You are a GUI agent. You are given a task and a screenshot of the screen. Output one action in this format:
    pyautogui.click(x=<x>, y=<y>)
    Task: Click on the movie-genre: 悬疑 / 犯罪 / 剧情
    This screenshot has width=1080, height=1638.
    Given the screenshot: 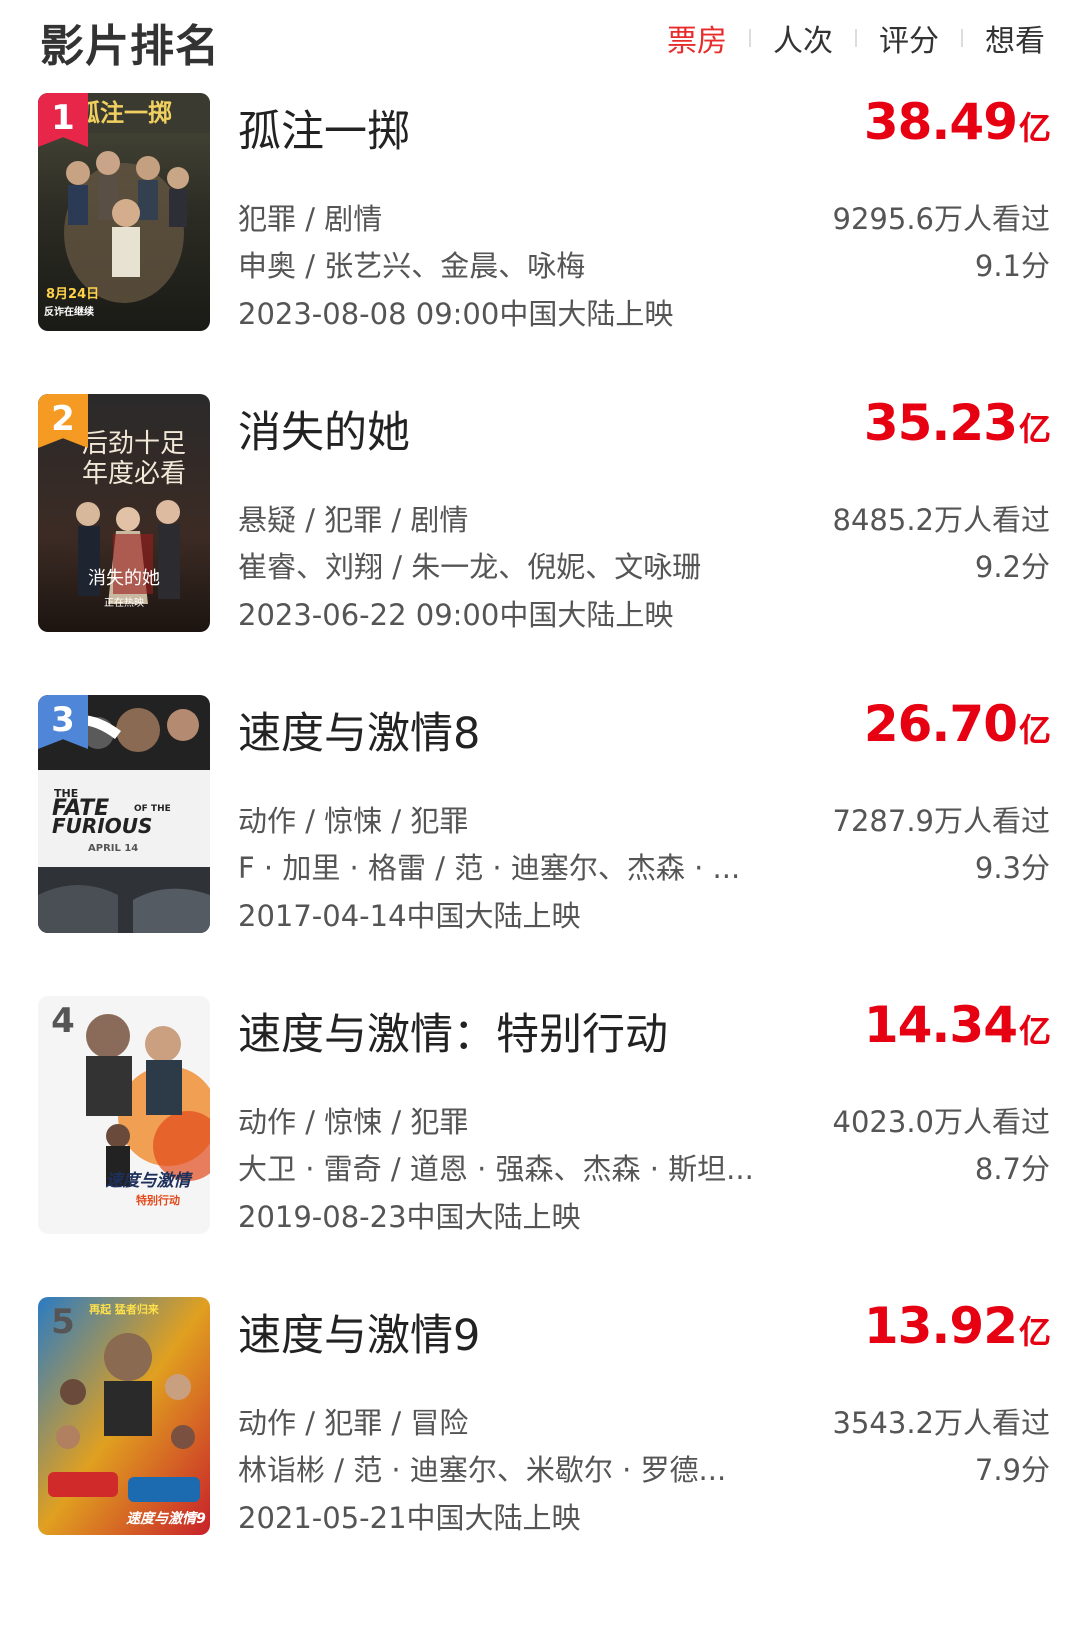 What is the action you would take?
    pyautogui.click(x=353, y=520)
    